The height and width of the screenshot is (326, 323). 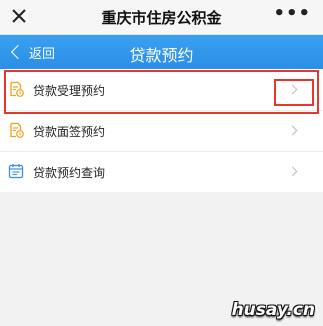 What do you see at coordinates (161, 171) in the screenshot?
I see `menu-item-loan-query: 贷款预约查询` at bounding box center [161, 171].